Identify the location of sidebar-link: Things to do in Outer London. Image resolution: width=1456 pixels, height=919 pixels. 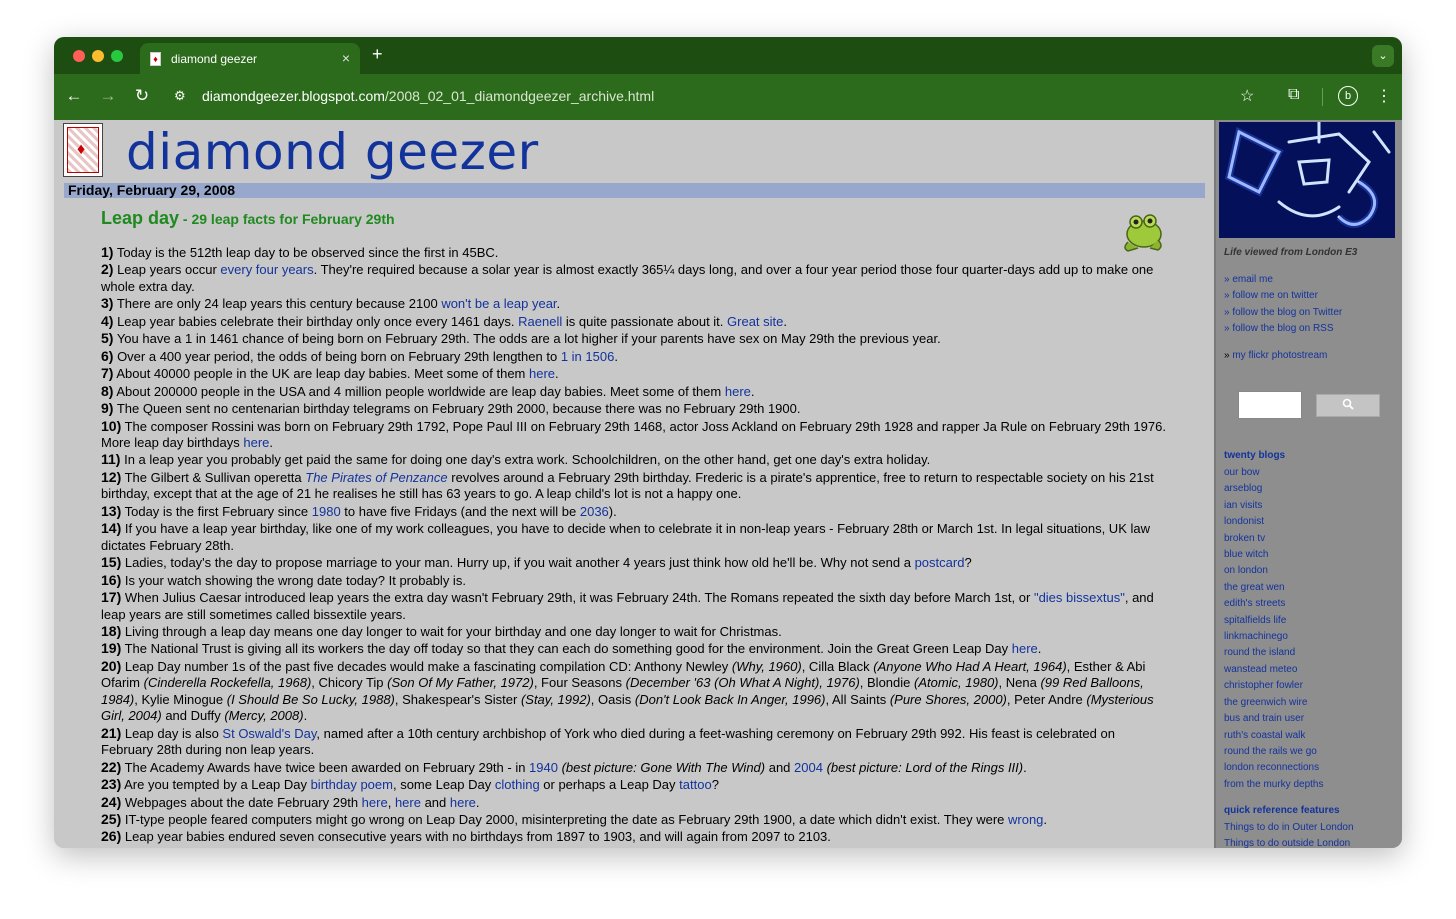
(1289, 828).